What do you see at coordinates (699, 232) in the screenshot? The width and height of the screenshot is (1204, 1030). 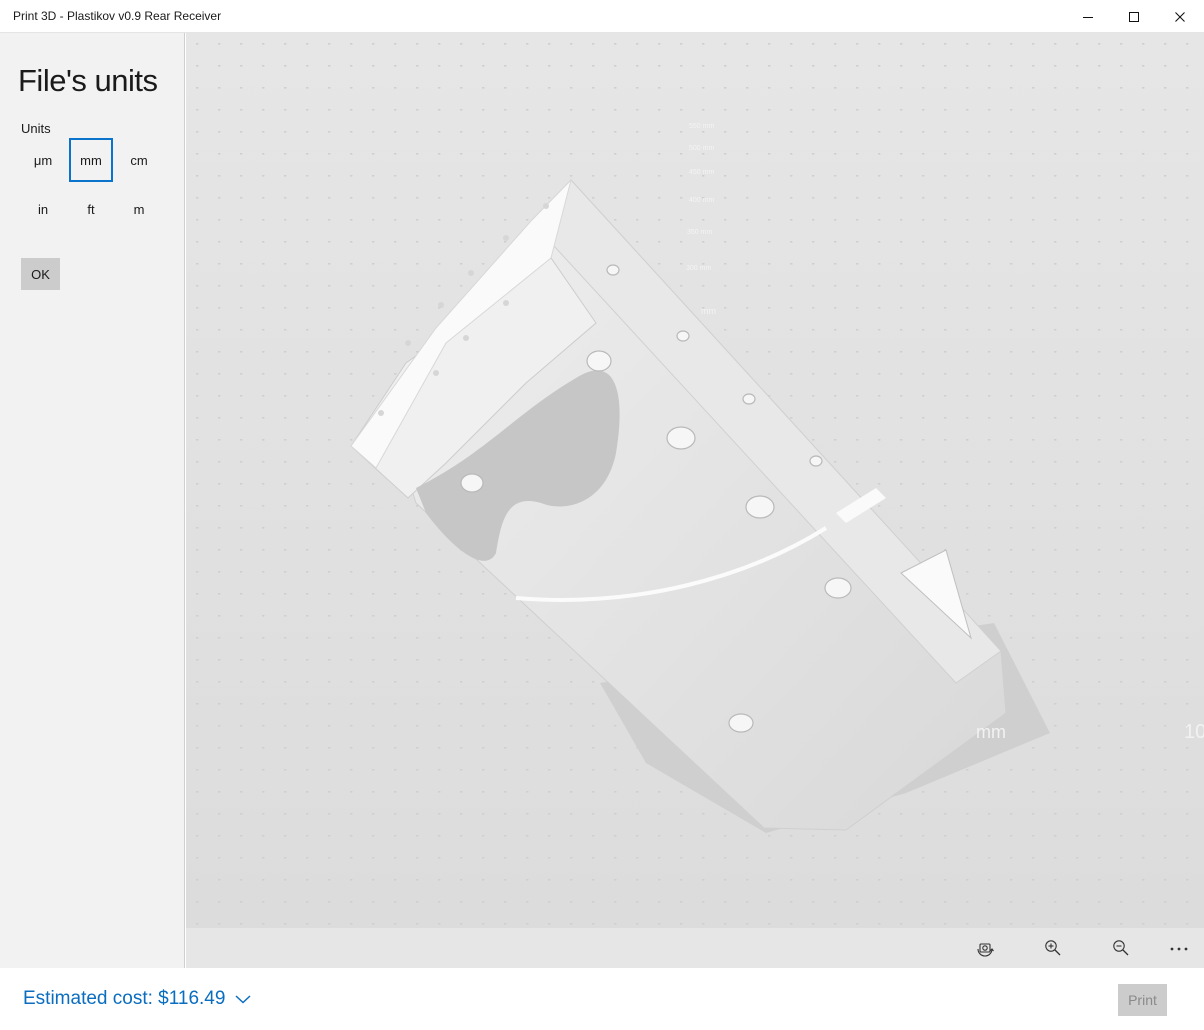 I see `scale-label: 350 mm` at bounding box center [699, 232].